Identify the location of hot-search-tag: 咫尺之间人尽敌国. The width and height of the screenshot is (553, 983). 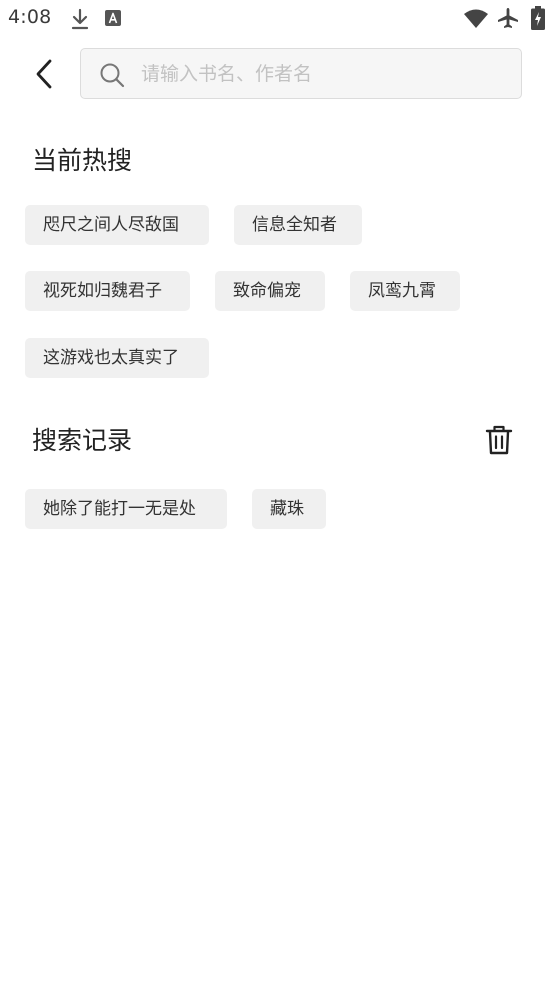
(117, 225).